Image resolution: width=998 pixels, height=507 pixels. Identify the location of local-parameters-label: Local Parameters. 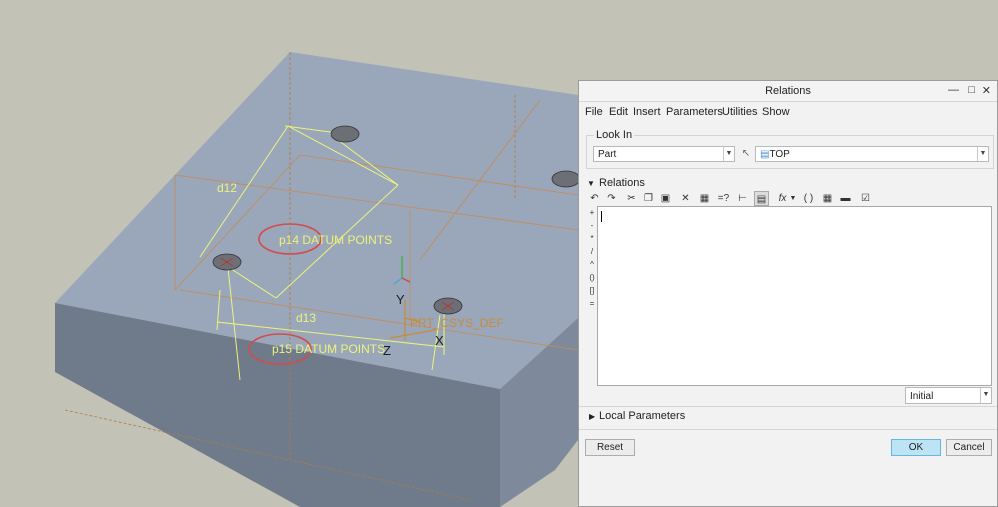
(642, 416).